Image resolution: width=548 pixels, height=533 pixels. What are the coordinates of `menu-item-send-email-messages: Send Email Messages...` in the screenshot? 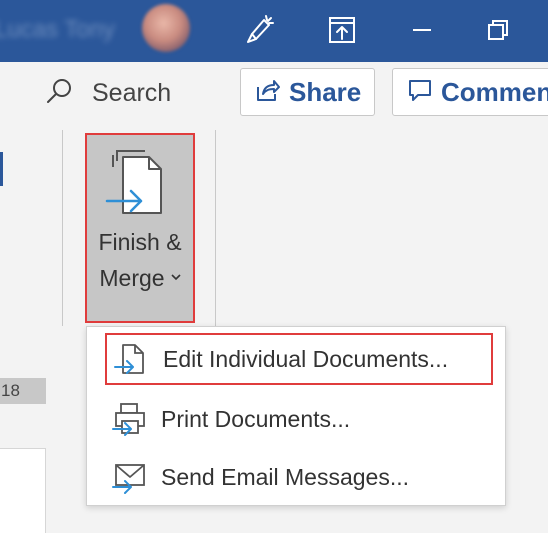 It's located at (299, 477).